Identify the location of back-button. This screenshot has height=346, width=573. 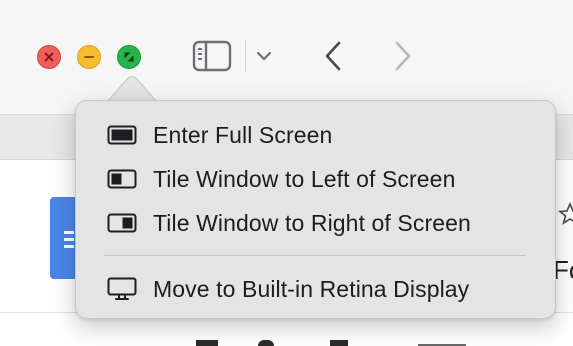
(333, 56).